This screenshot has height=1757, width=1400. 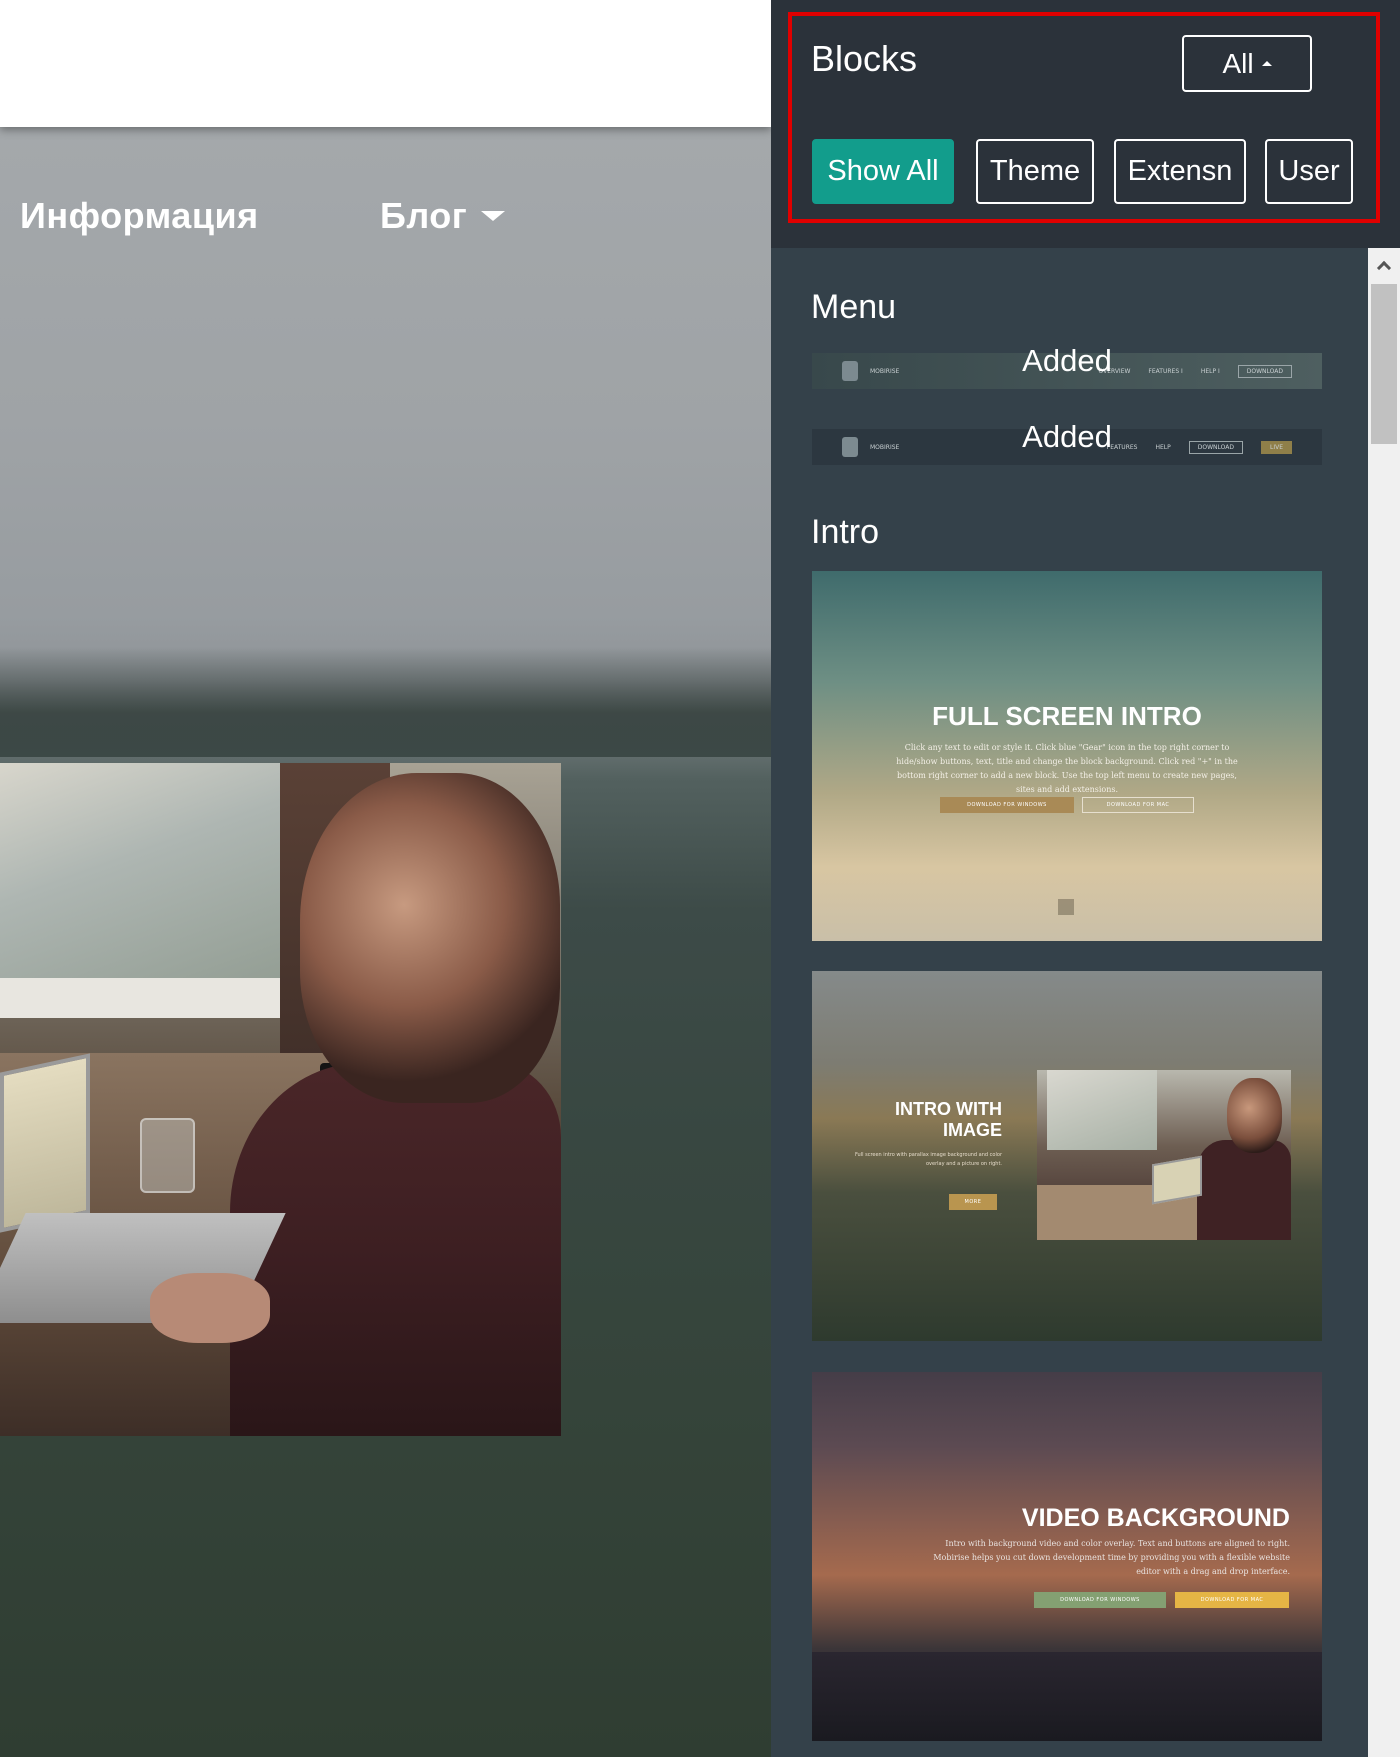 I want to click on inner-photo-person-body, so click(x=1244, y=1190).